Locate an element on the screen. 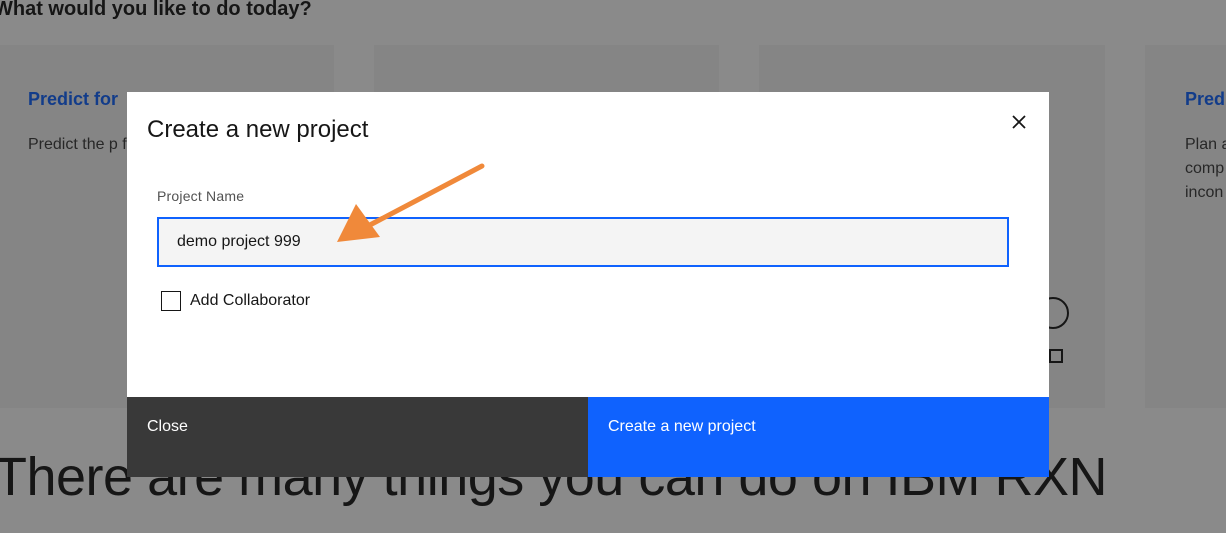  create-project-button: Create a new project is located at coordinates (818, 437).